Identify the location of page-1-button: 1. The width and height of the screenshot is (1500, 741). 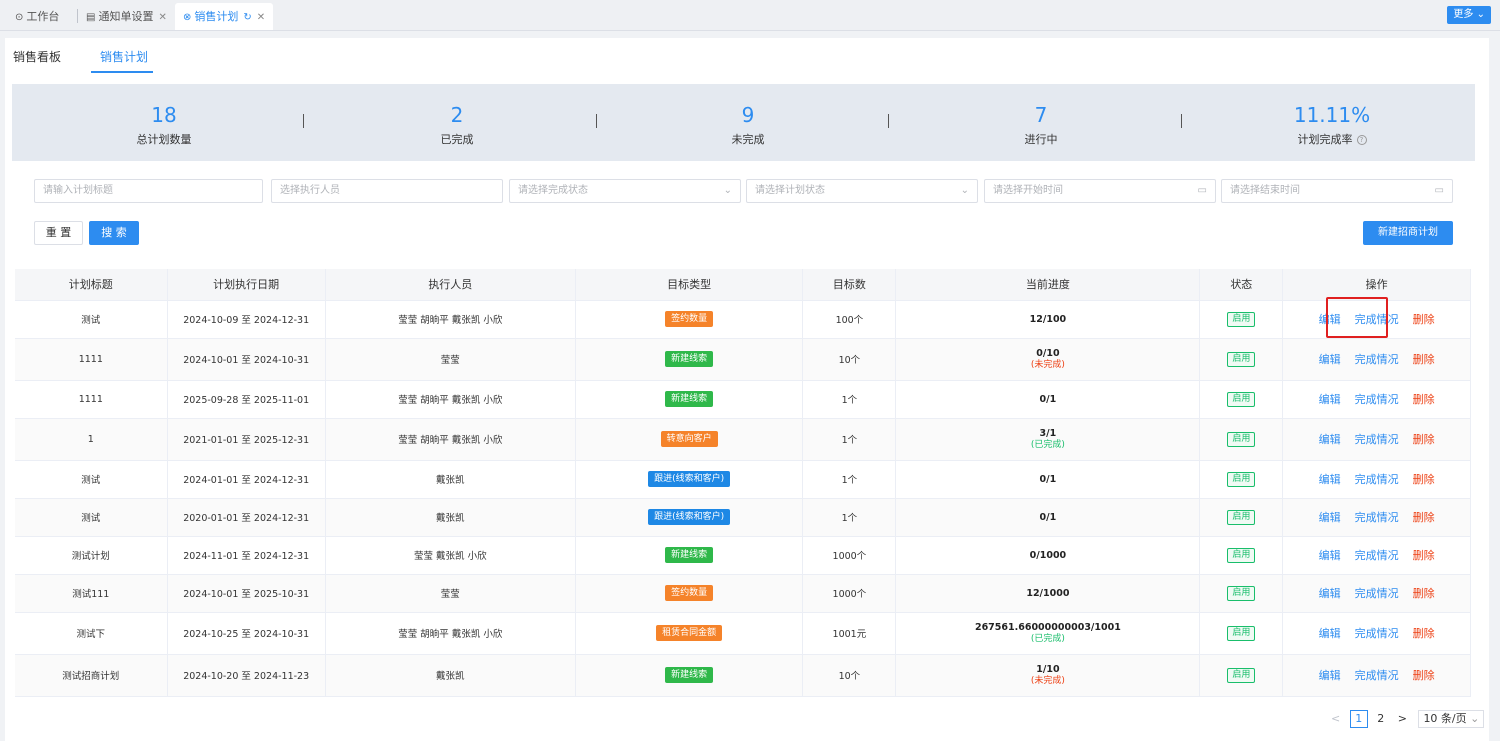
(1358, 719).